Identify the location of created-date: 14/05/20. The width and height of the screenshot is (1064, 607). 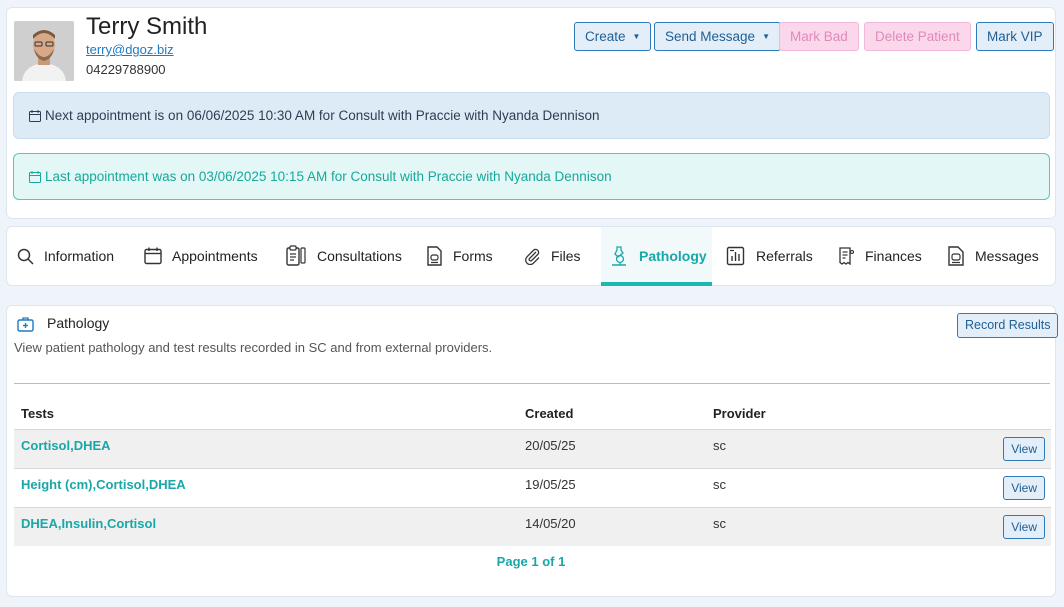
(612, 526).